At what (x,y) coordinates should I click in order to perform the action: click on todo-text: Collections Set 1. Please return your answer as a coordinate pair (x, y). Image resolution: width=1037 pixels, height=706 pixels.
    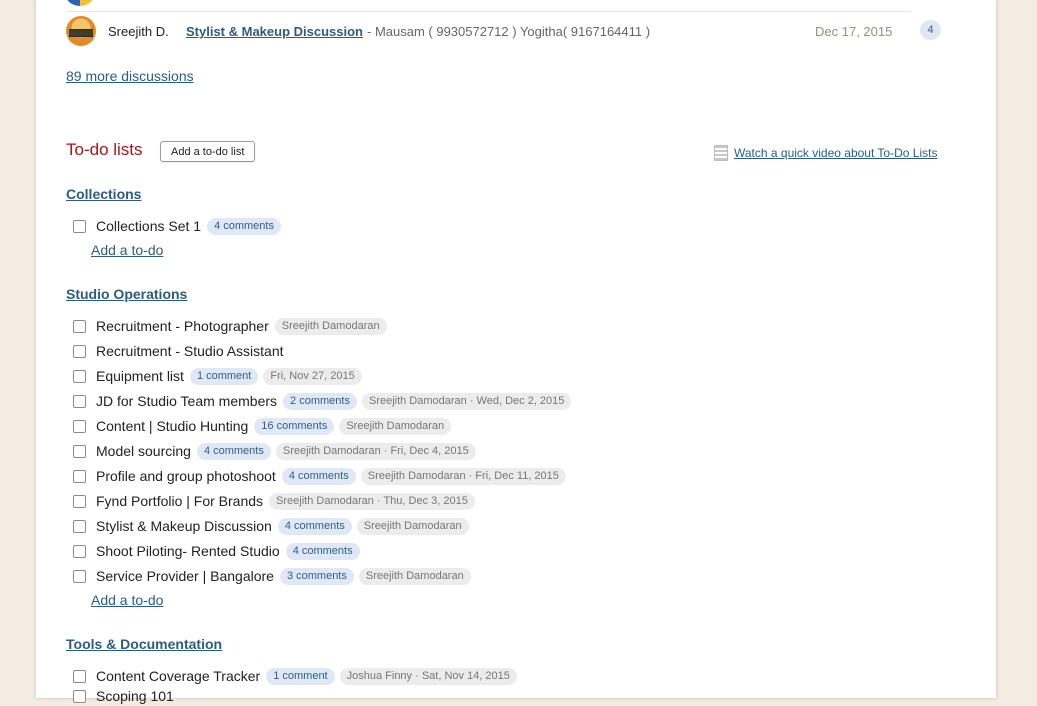
    Looking at the image, I should click on (148, 226).